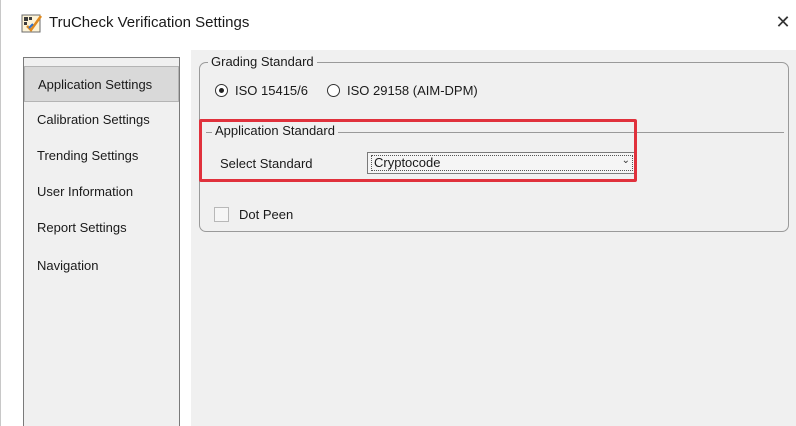 The image size is (796, 426). I want to click on radio-iso-15415: ISO 15415/6, so click(261, 90).